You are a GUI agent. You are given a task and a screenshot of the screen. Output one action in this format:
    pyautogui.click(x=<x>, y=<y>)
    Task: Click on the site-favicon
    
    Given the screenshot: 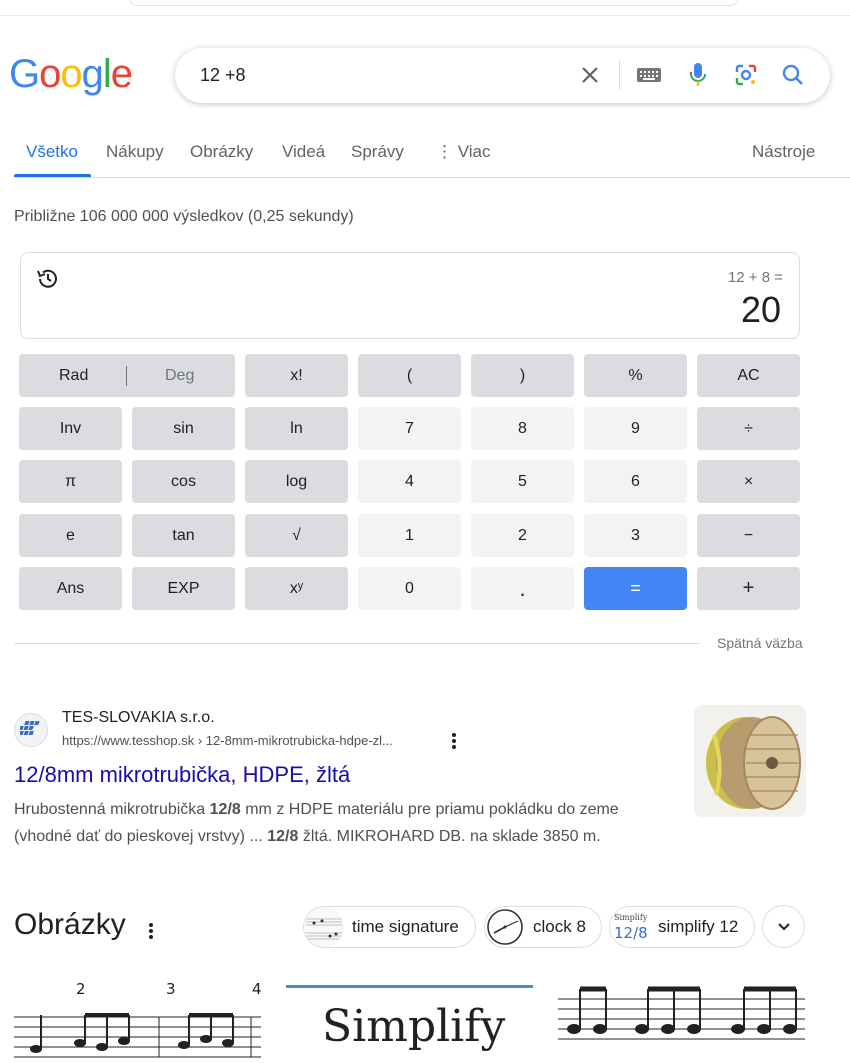 What is the action you would take?
    pyautogui.click(x=31, y=730)
    